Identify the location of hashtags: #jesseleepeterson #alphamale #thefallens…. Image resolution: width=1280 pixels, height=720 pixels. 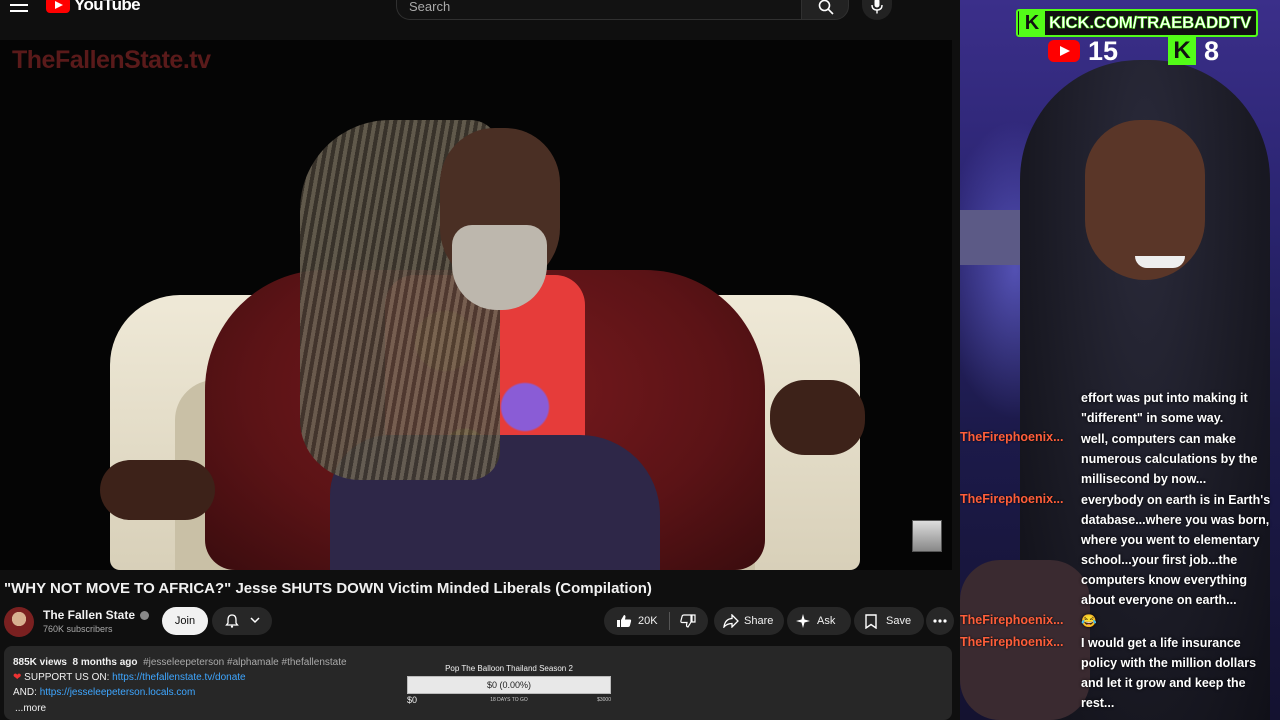
(244, 662).